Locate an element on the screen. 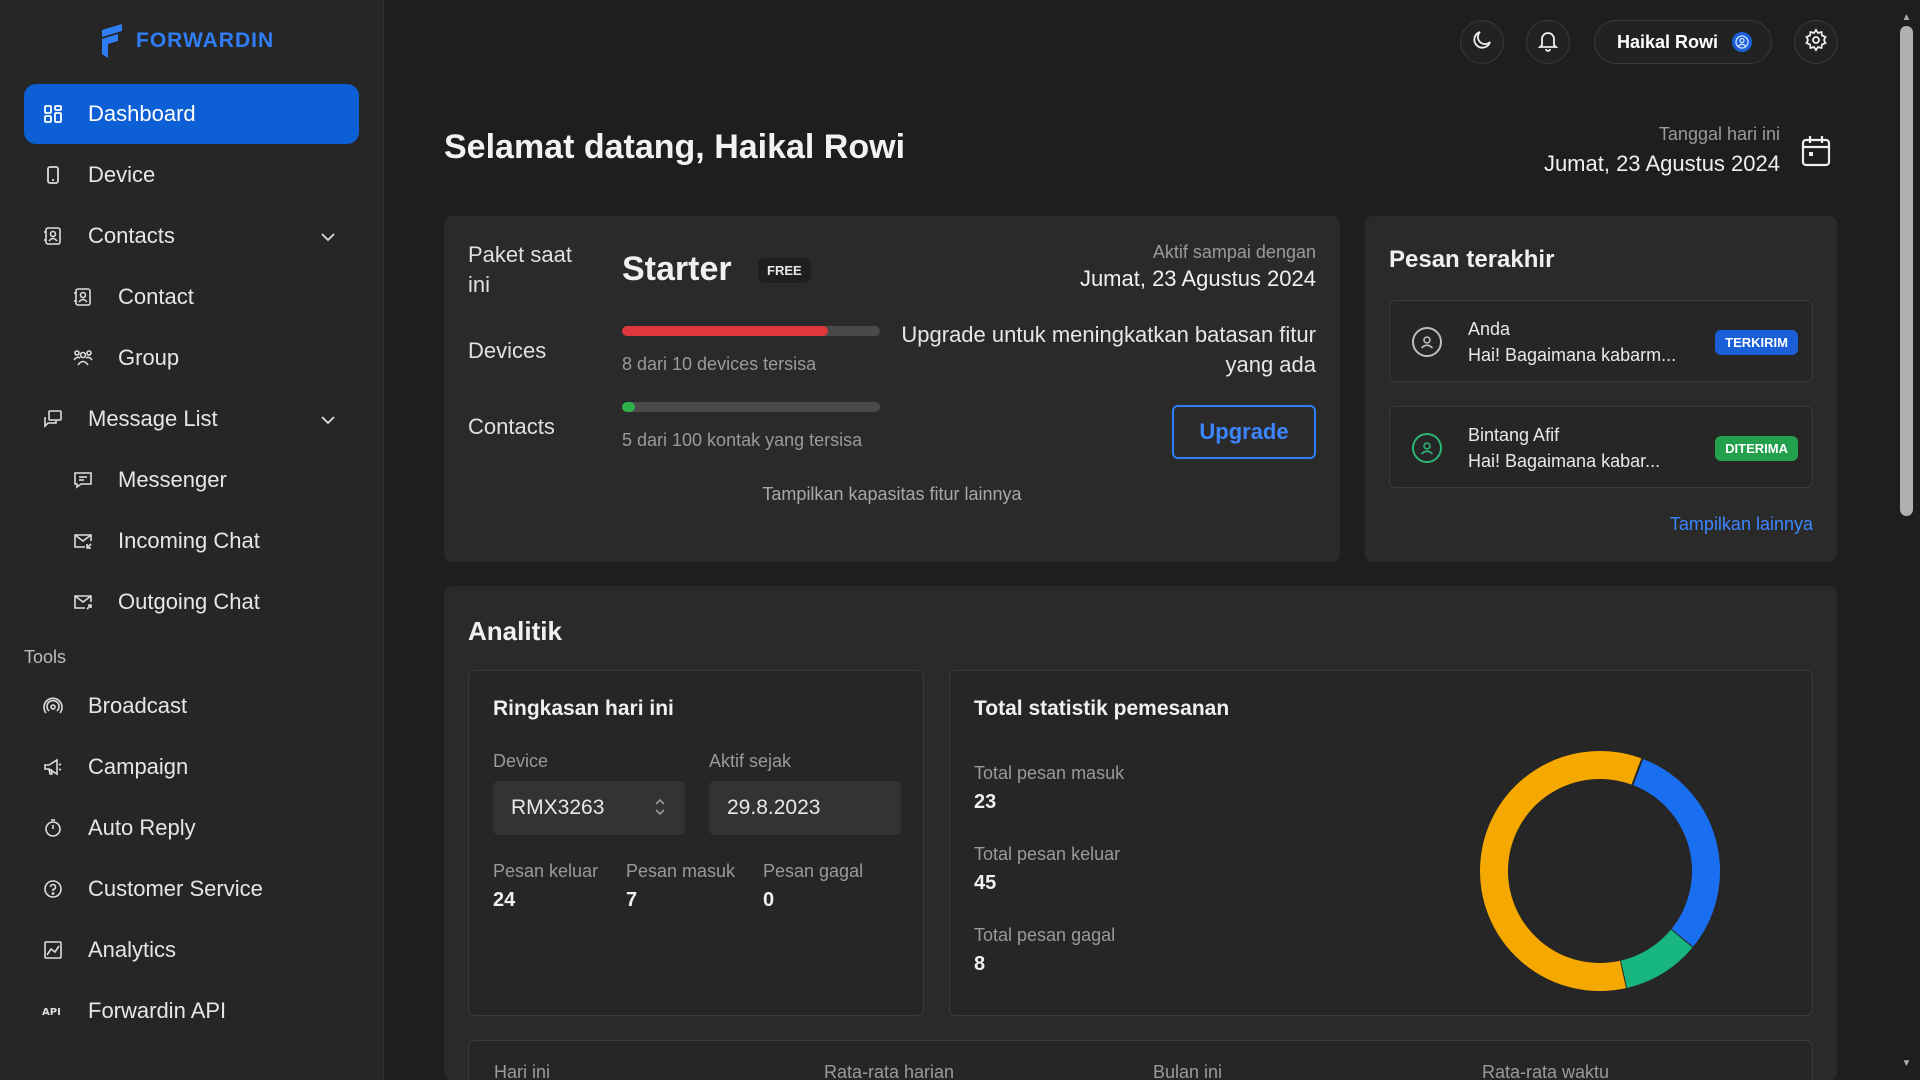  device-select: RMX3263 is located at coordinates (589, 808).